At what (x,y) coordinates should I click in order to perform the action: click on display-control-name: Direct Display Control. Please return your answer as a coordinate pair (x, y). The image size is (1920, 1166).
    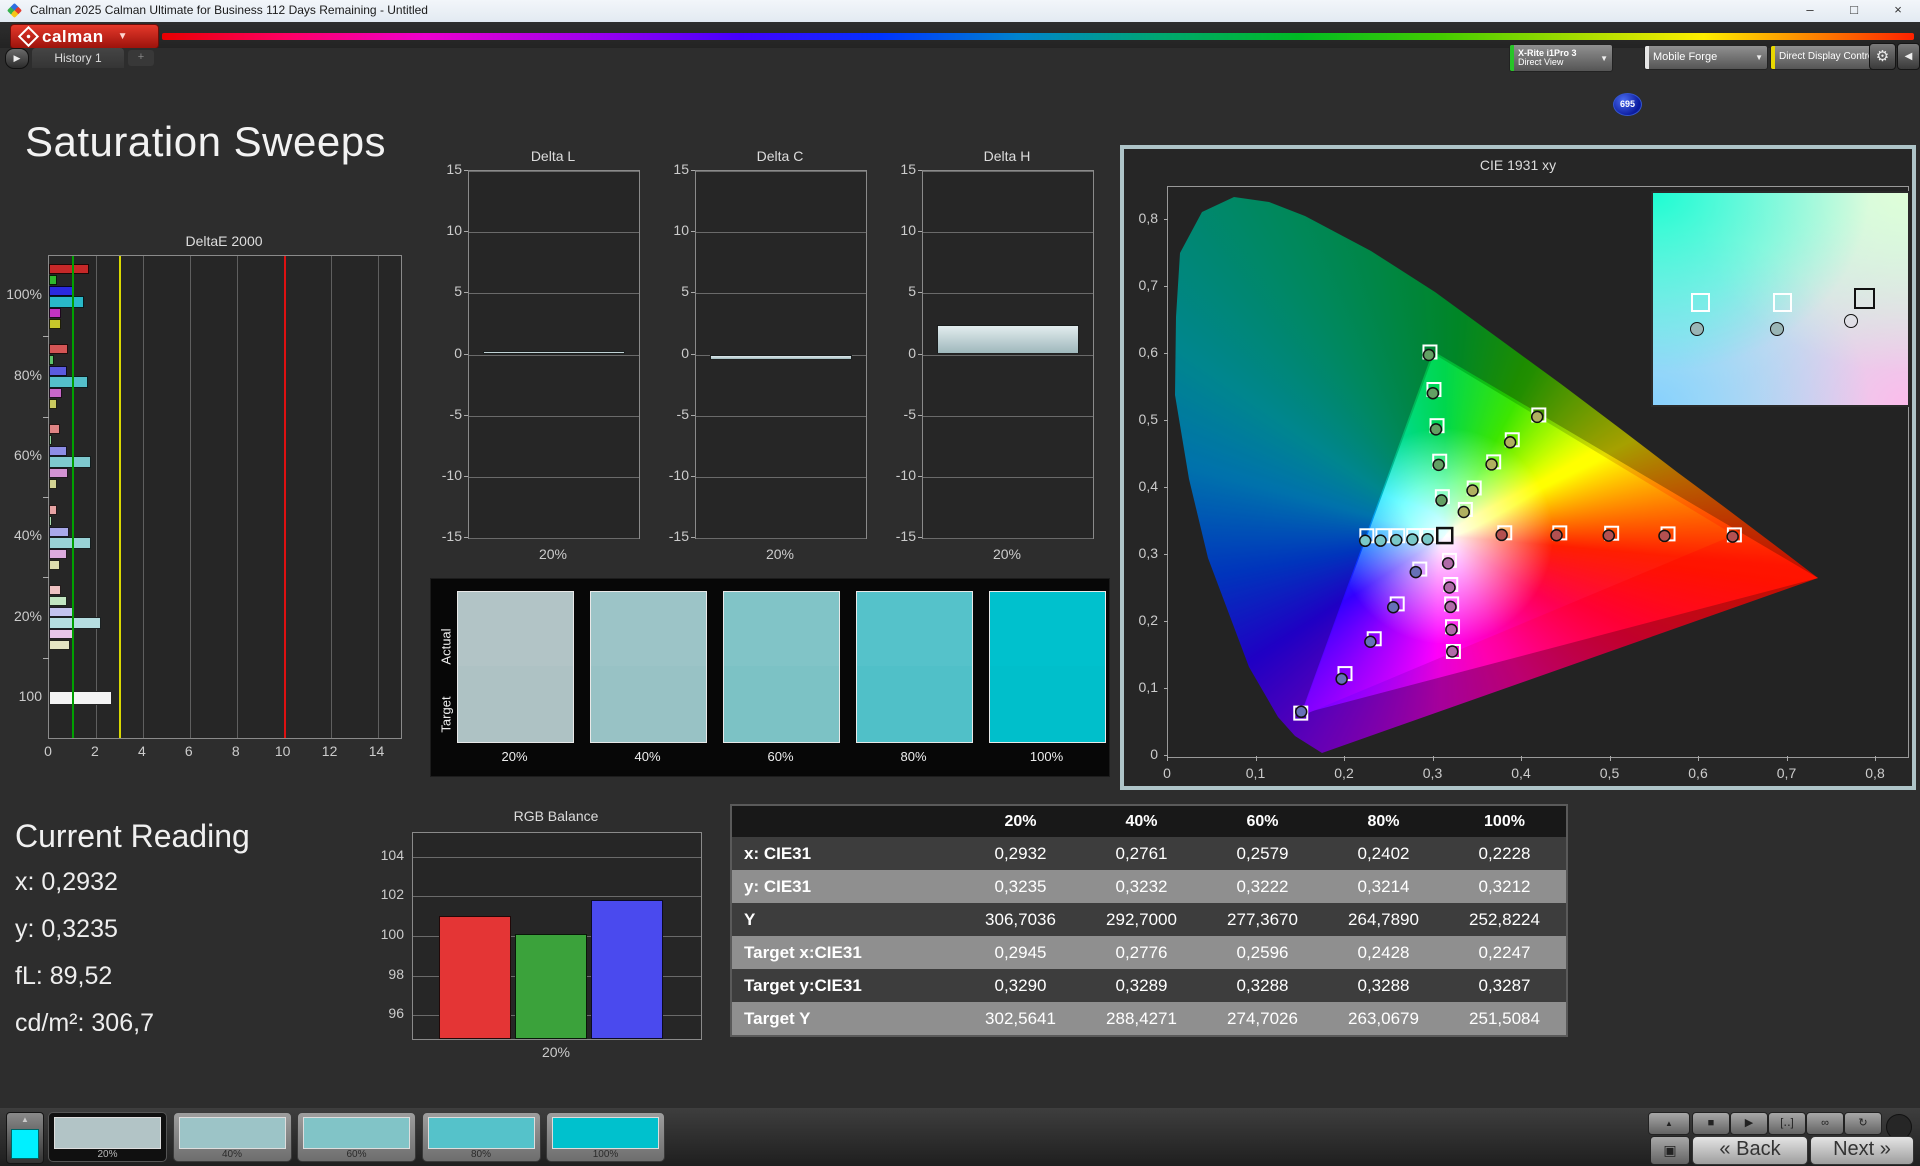
    Looking at the image, I should click on (1827, 57).